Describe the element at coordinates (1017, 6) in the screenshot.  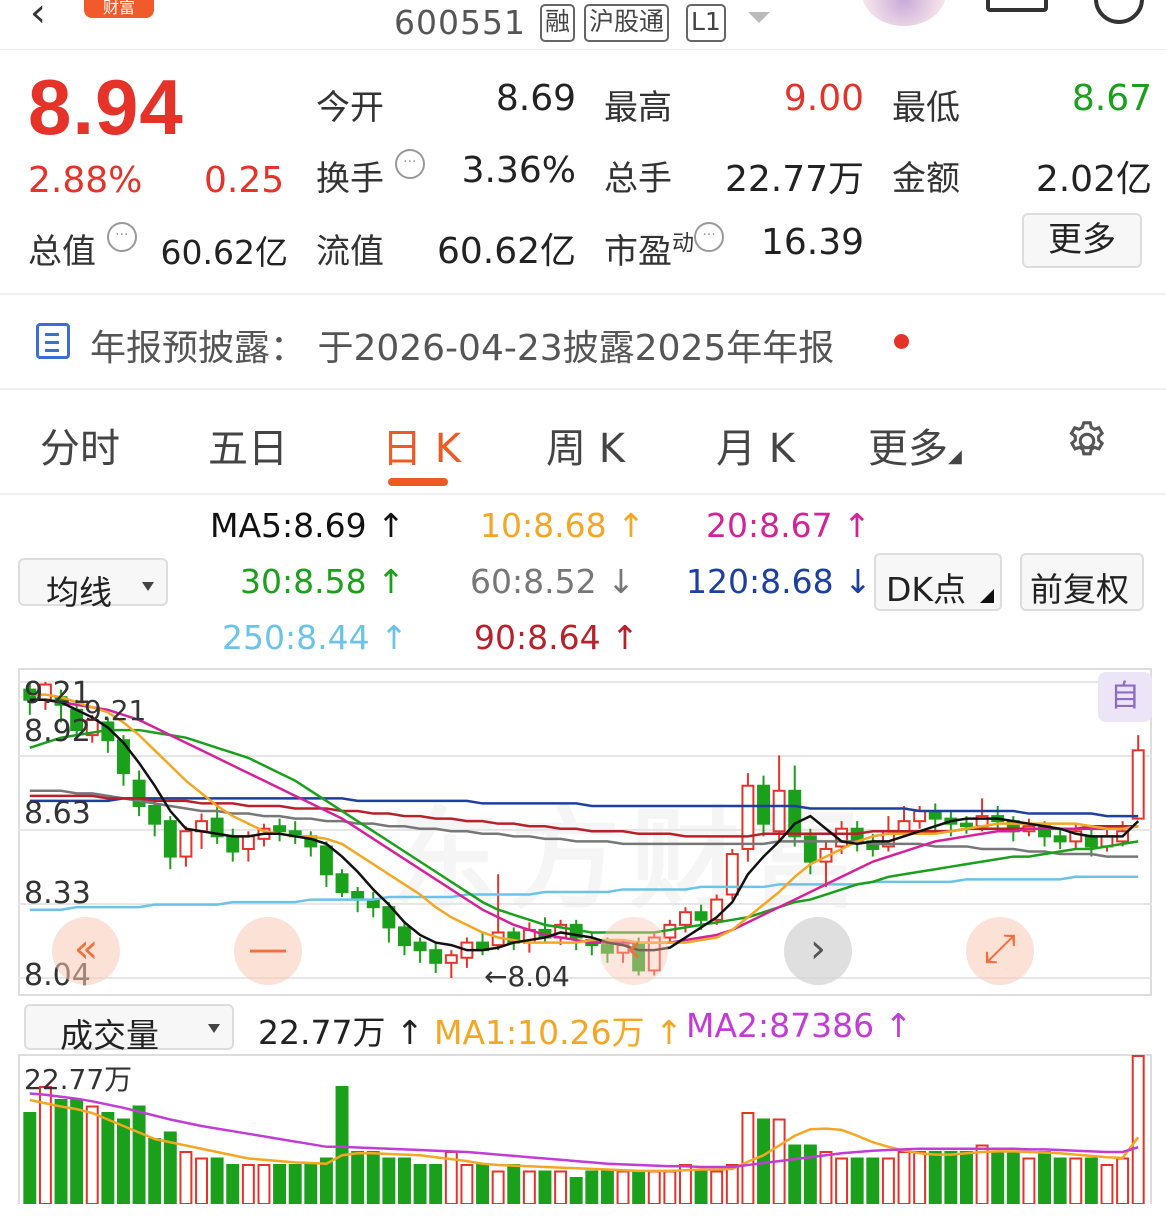
I see `message-box-icon` at that location.